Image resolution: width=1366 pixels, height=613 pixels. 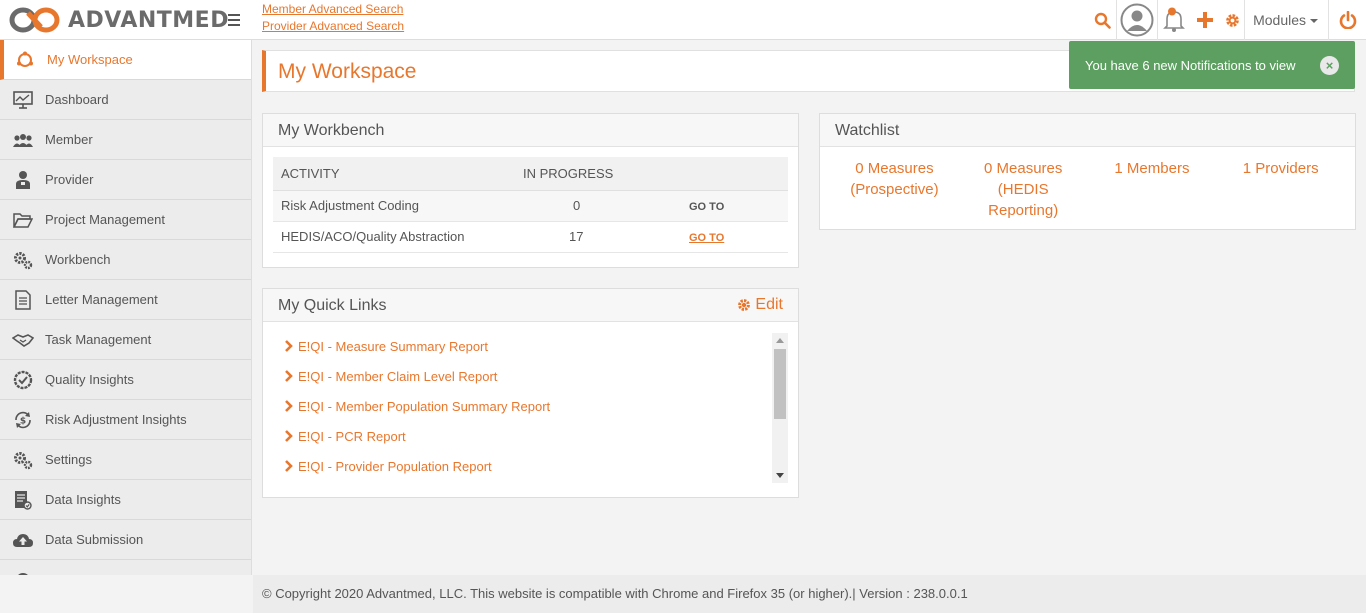 What do you see at coordinates (23, 140) in the screenshot?
I see `members-icon` at bounding box center [23, 140].